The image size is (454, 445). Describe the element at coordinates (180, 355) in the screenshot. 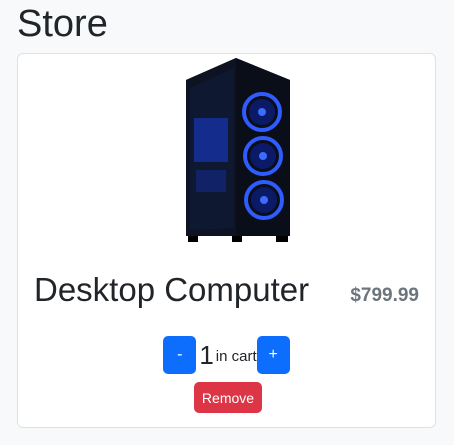

I see `decrement-button: -` at that location.